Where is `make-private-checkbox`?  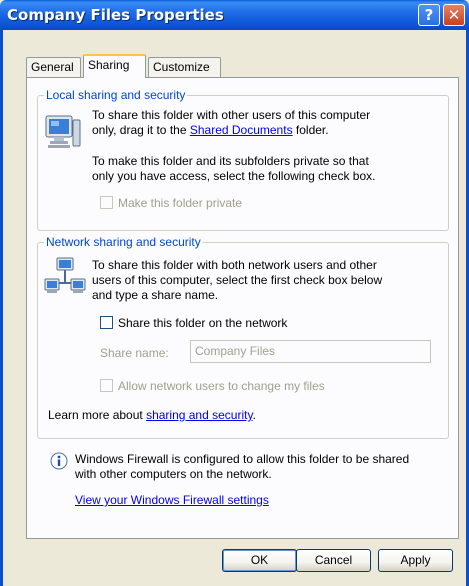
make-private-checkbox is located at coordinates (106, 202).